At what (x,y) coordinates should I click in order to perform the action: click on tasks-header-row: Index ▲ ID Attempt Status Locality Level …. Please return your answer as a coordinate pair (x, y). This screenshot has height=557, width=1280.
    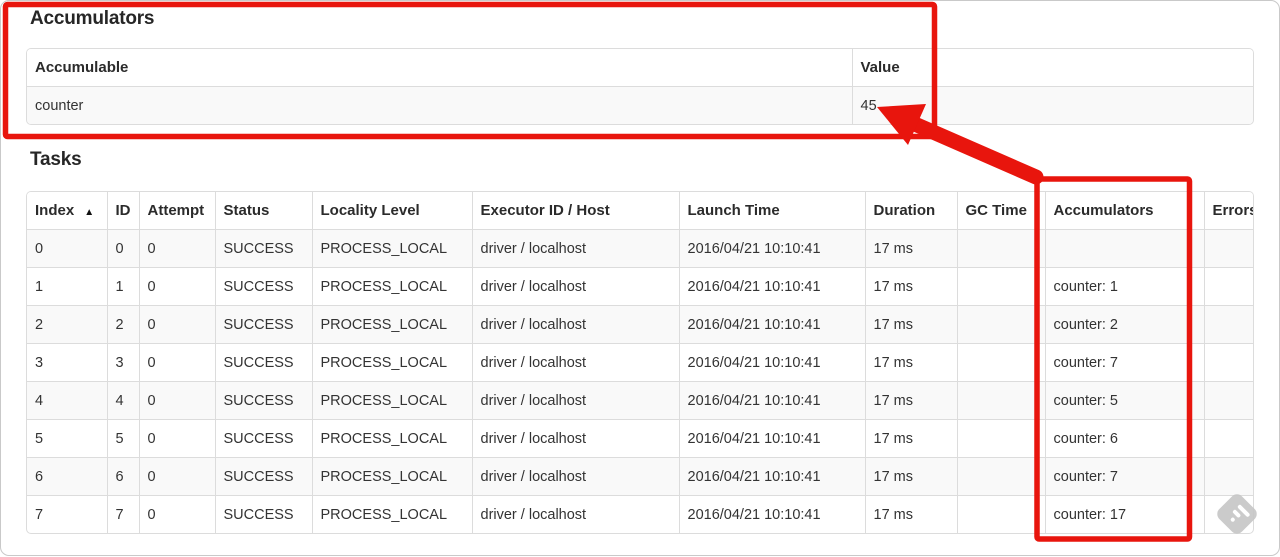
    Looking at the image, I should click on (640, 211).